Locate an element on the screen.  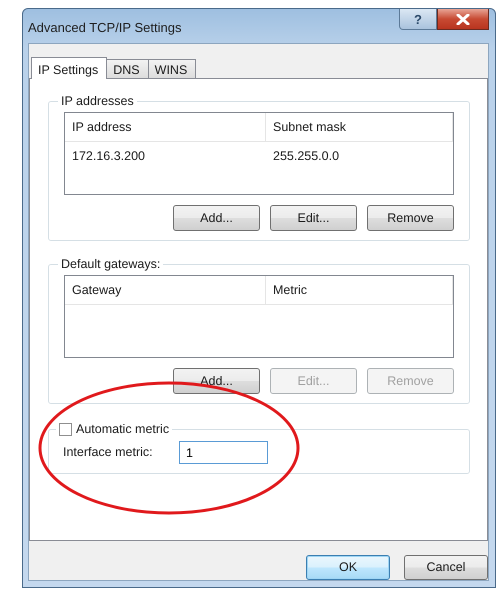
window-title: Advanced TCP/IP Settings is located at coordinates (105, 28).